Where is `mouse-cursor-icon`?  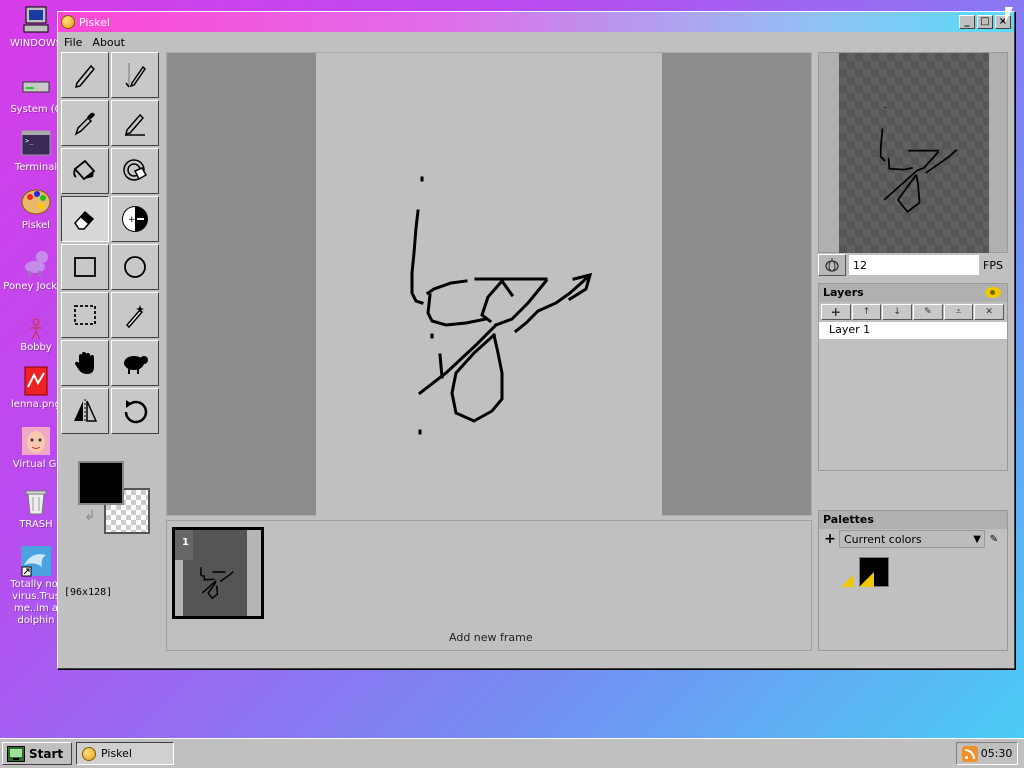
mouse-cursor-icon is located at coordinates (1009, 15).